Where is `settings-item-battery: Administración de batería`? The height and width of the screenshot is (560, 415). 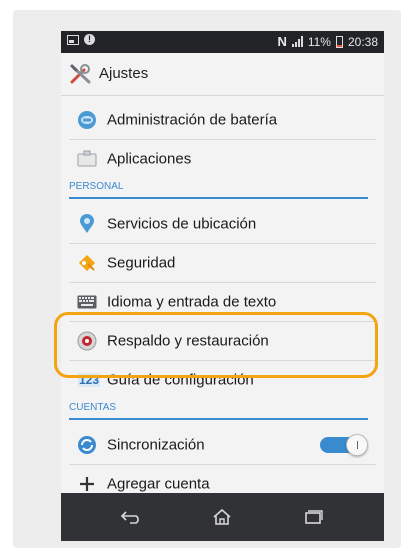
settings-item-battery: Administración de batería is located at coordinates (222, 120).